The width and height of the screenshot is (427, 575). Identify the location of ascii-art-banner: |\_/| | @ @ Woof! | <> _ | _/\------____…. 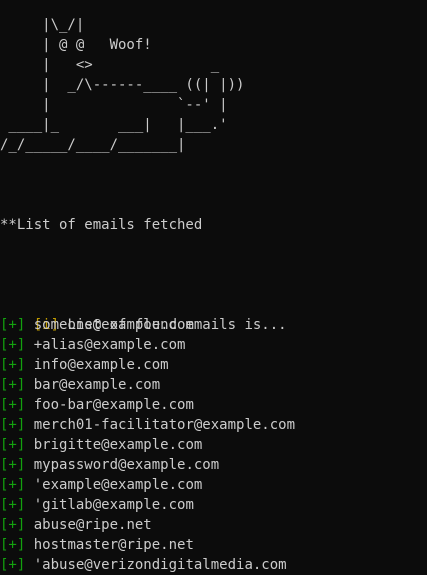
(122, 85).